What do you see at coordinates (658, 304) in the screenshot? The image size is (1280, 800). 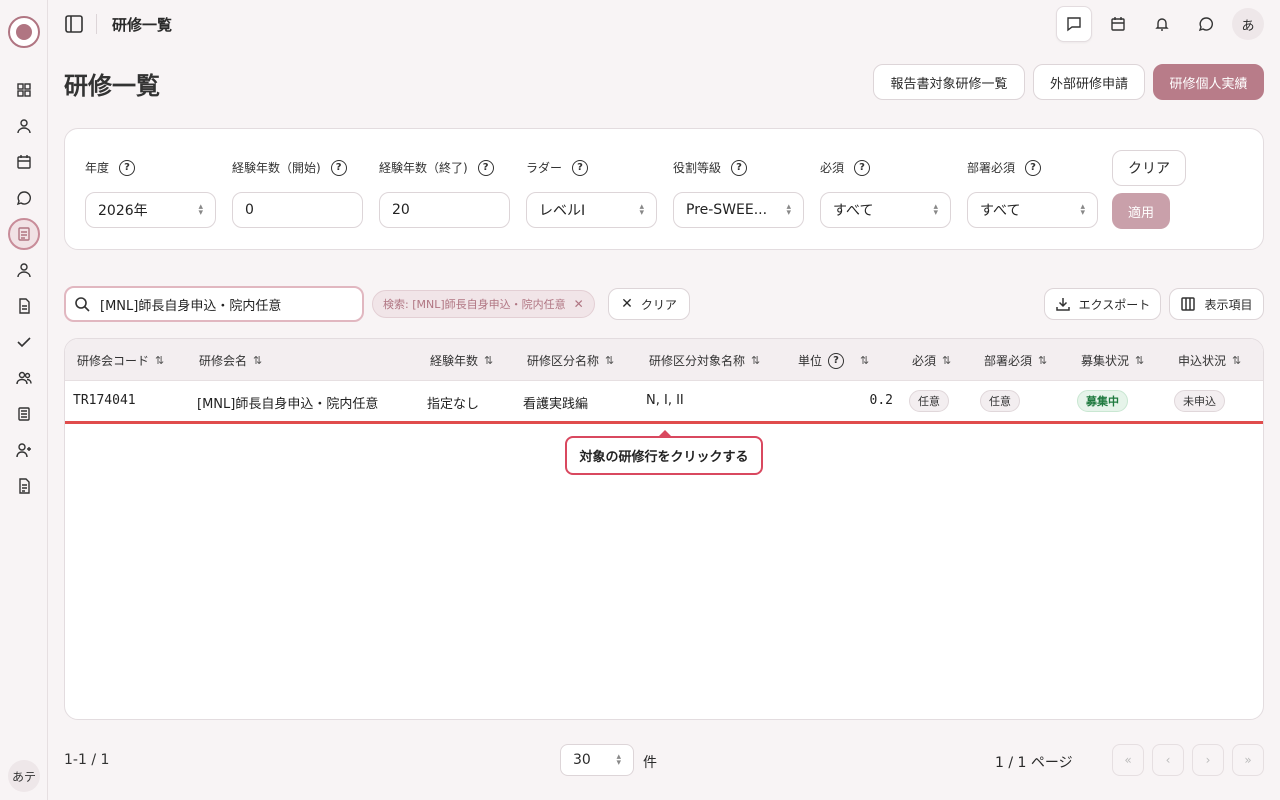 I see `clear-search-label: クリア` at bounding box center [658, 304].